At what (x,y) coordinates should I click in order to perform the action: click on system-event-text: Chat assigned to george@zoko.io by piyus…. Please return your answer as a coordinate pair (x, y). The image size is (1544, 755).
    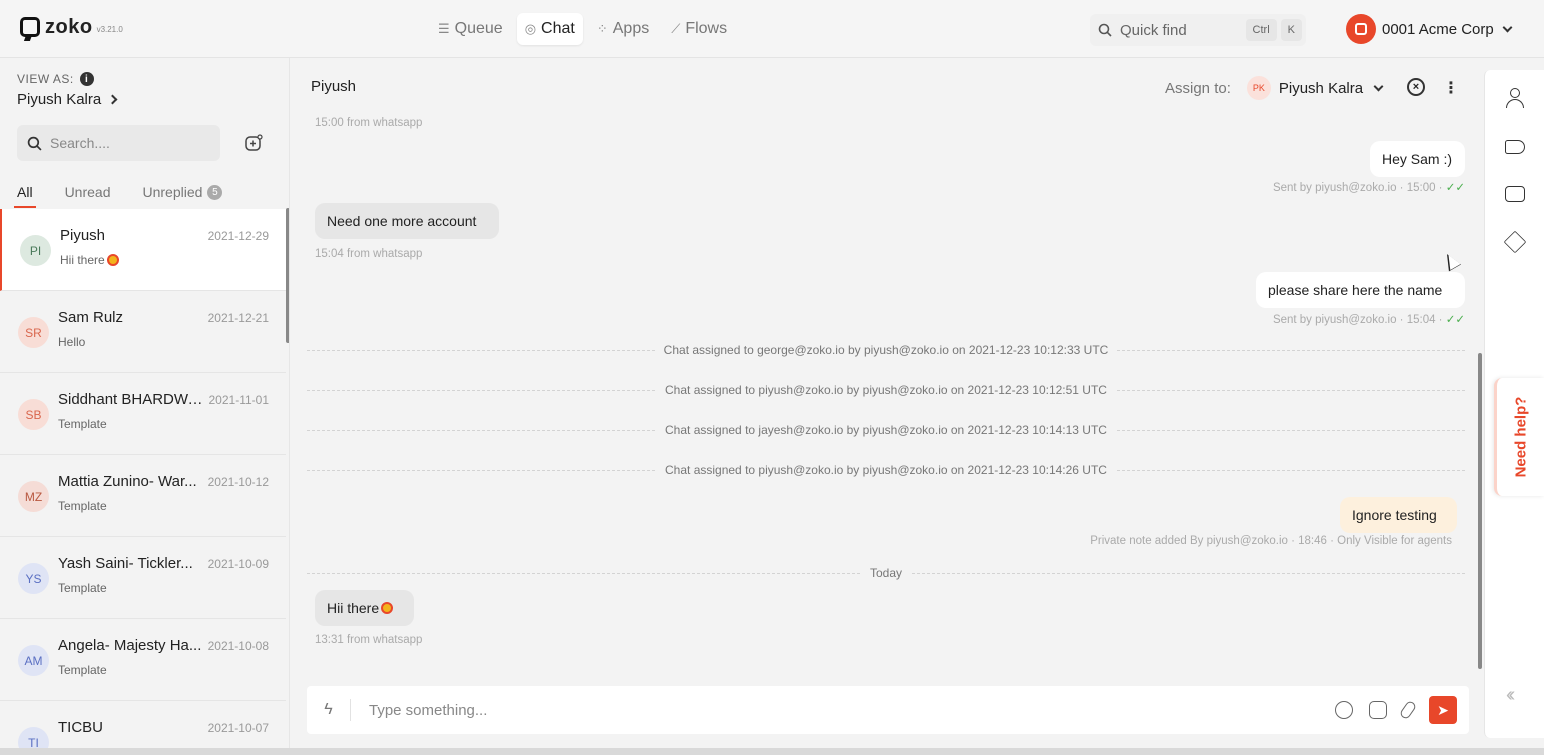
    Looking at the image, I should click on (886, 350).